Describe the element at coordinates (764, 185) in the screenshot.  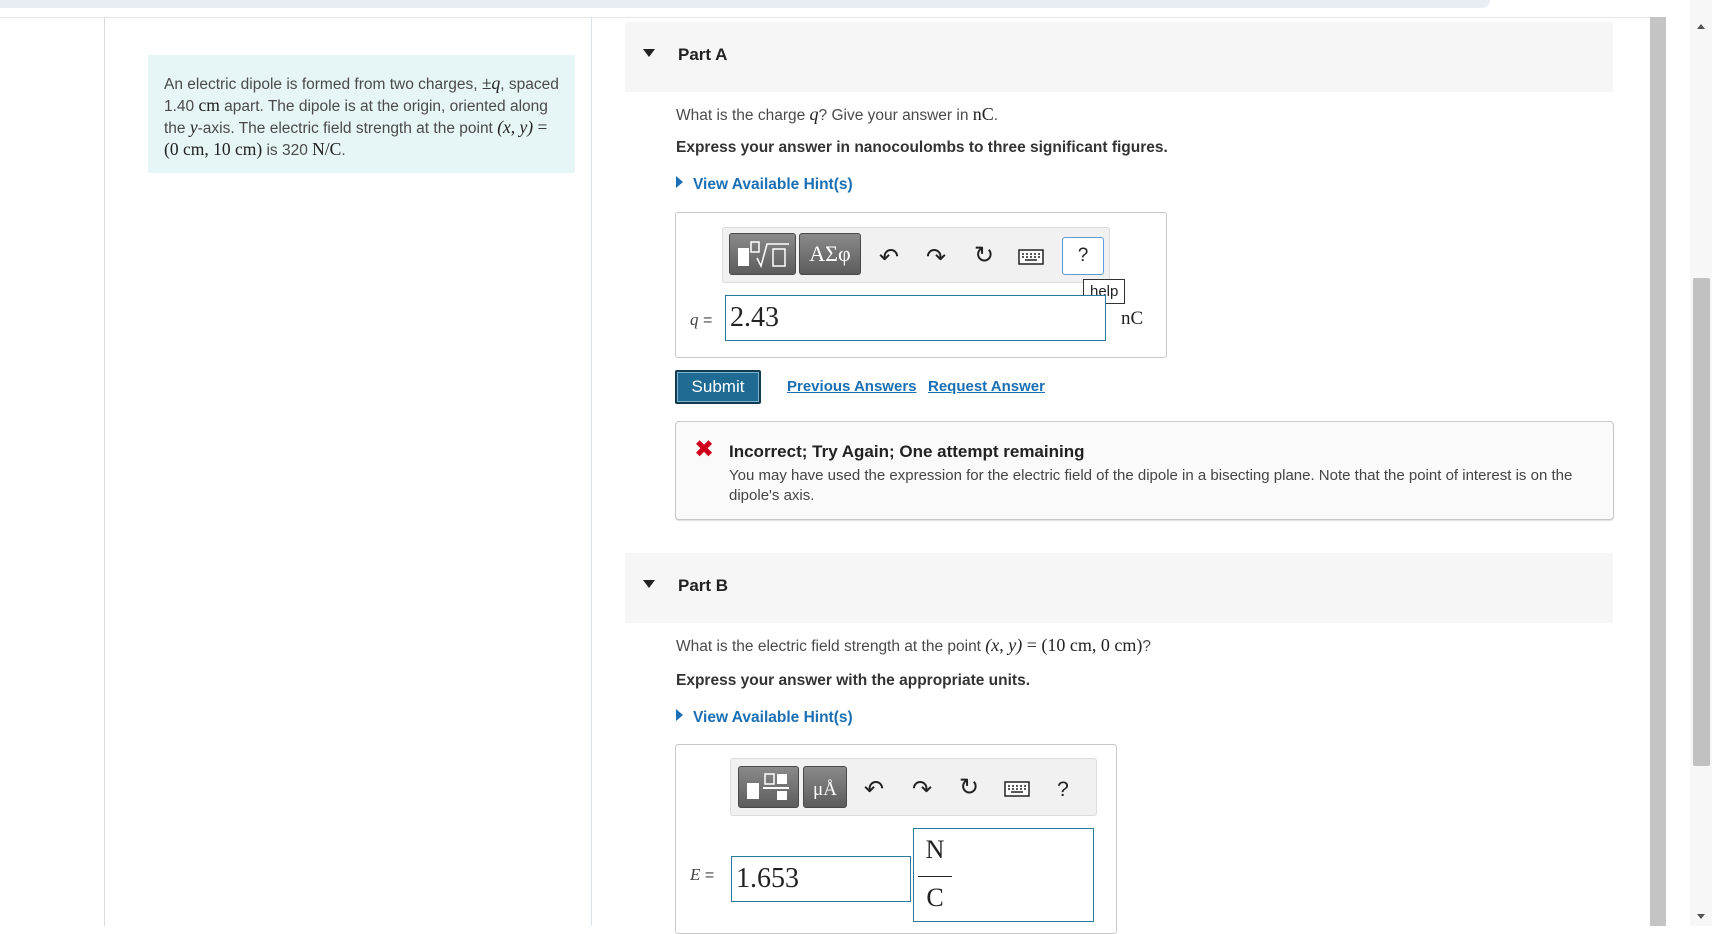
I see `part-a-hint-link: View Available Hint(s)` at that location.